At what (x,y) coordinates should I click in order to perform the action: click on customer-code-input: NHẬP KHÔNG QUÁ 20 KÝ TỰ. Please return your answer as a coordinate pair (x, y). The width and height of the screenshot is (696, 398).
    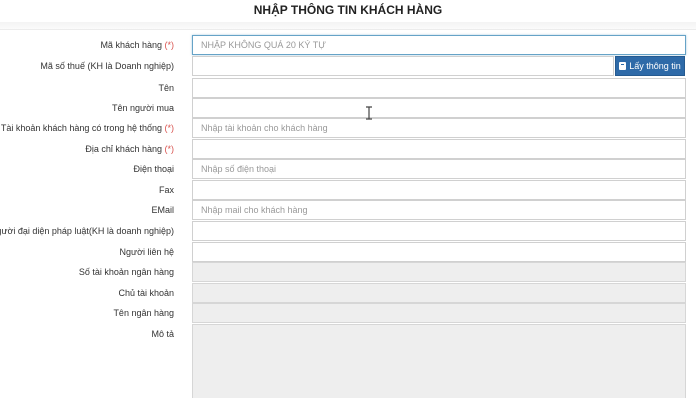
    Looking at the image, I should click on (439, 45).